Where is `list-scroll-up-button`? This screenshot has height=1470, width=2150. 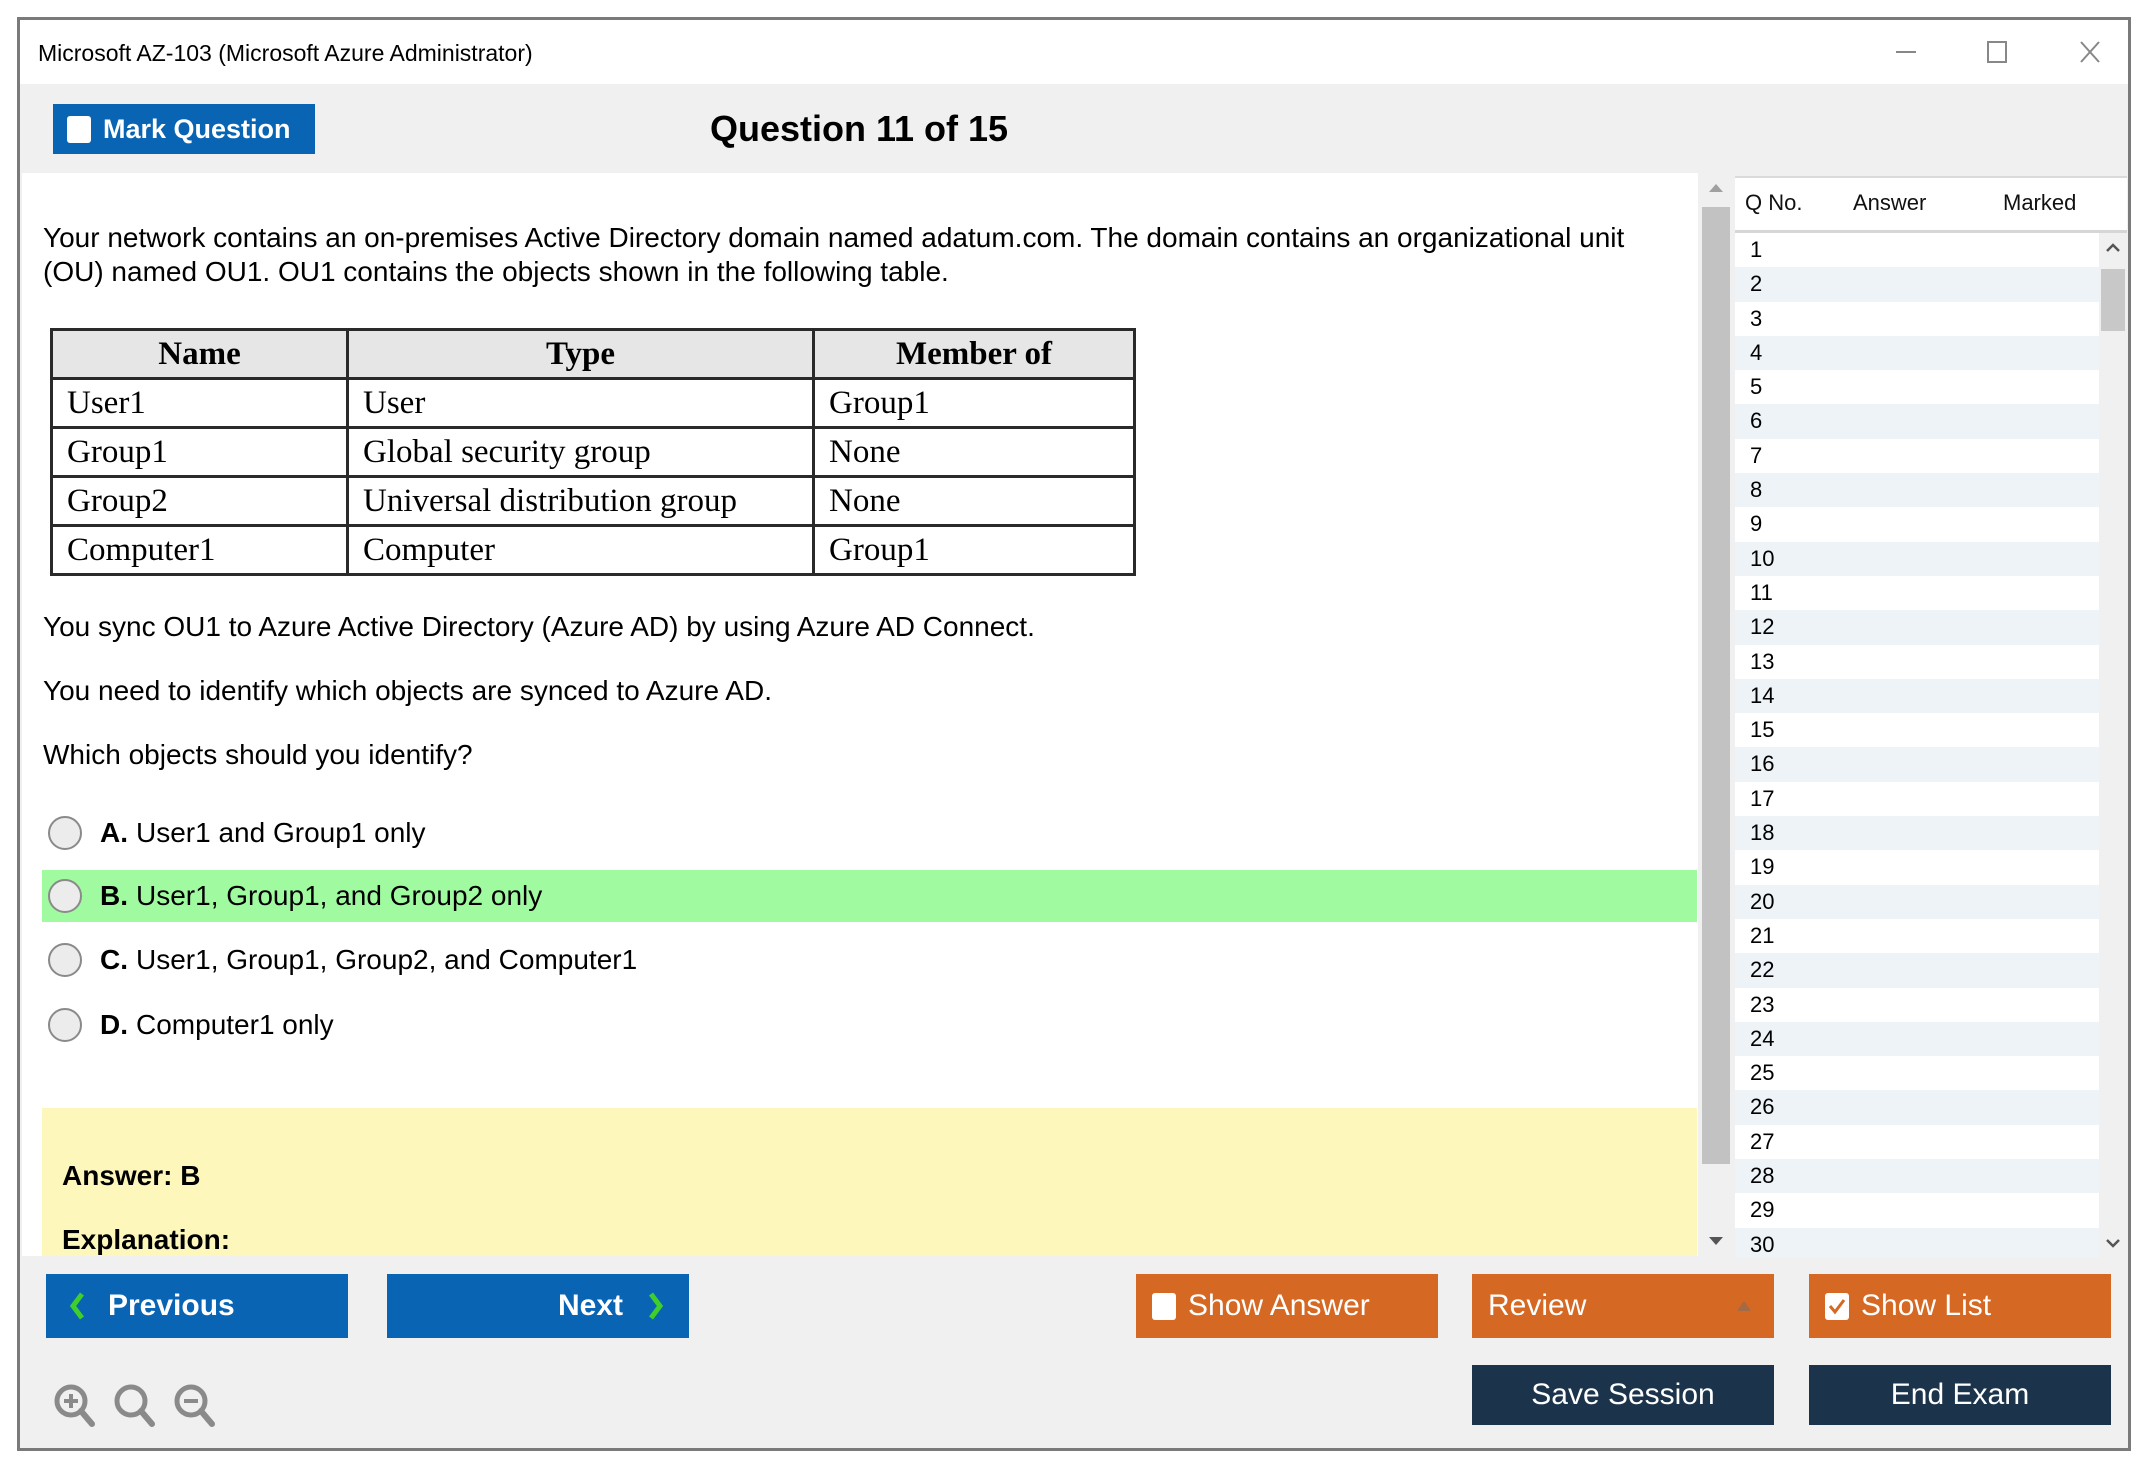 list-scroll-up-button is located at coordinates (2113, 248).